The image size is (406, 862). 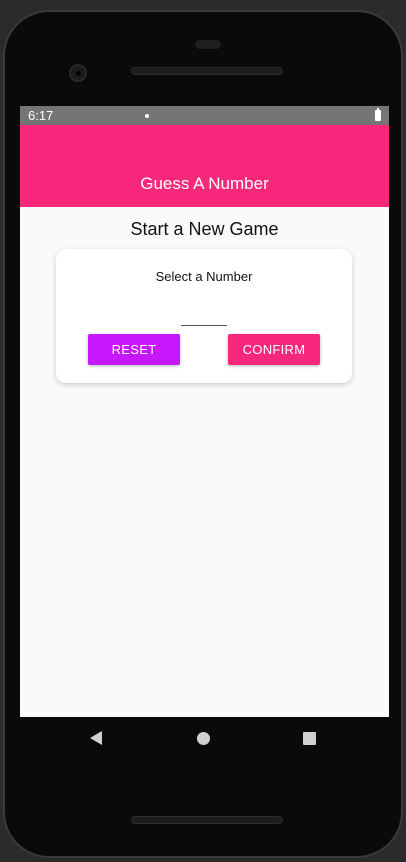 I want to click on system-navigation-bar, so click(x=204, y=739).